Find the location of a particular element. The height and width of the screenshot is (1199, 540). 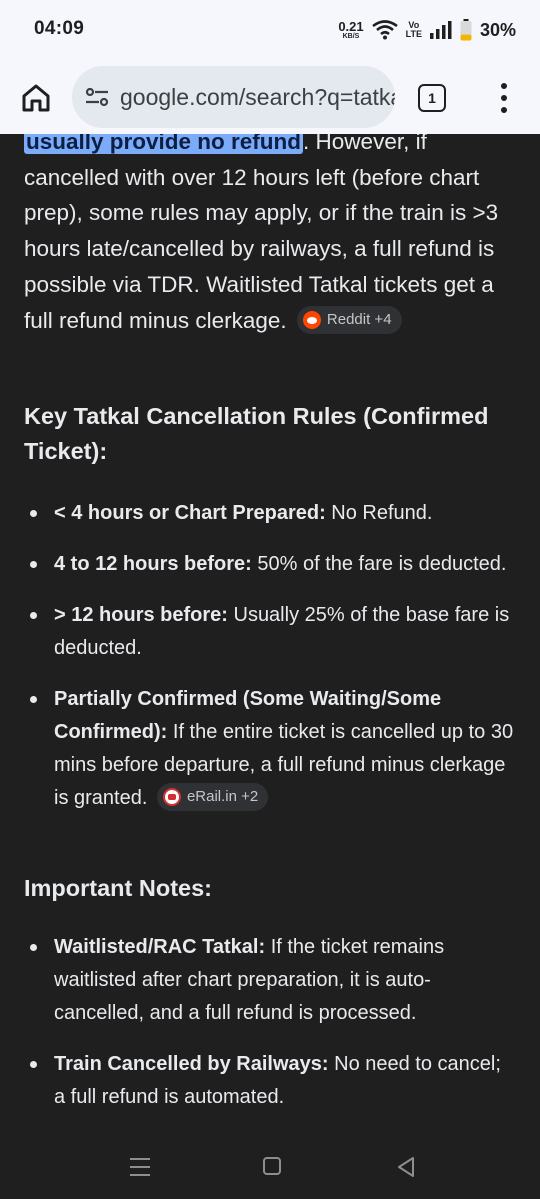

tab-count: 1 is located at coordinates (432, 98).